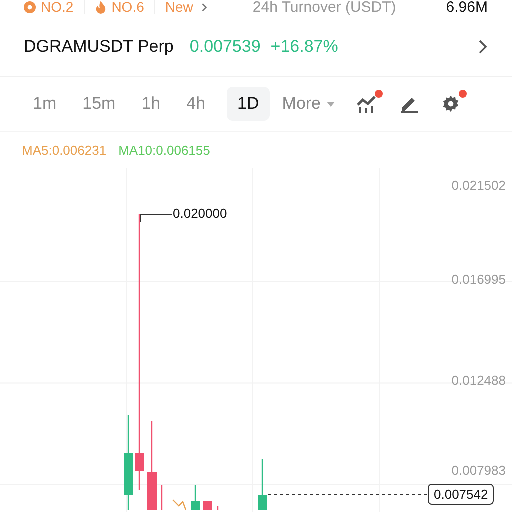  Describe the element at coordinates (196, 104) in the screenshot. I see `interval-tab: 4h` at that location.